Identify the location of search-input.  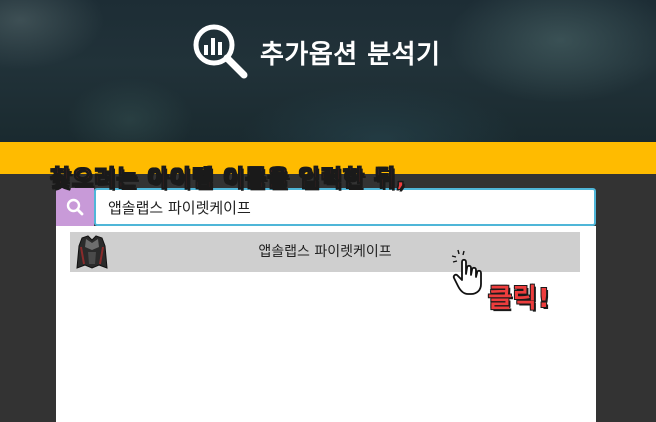
(345, 207).